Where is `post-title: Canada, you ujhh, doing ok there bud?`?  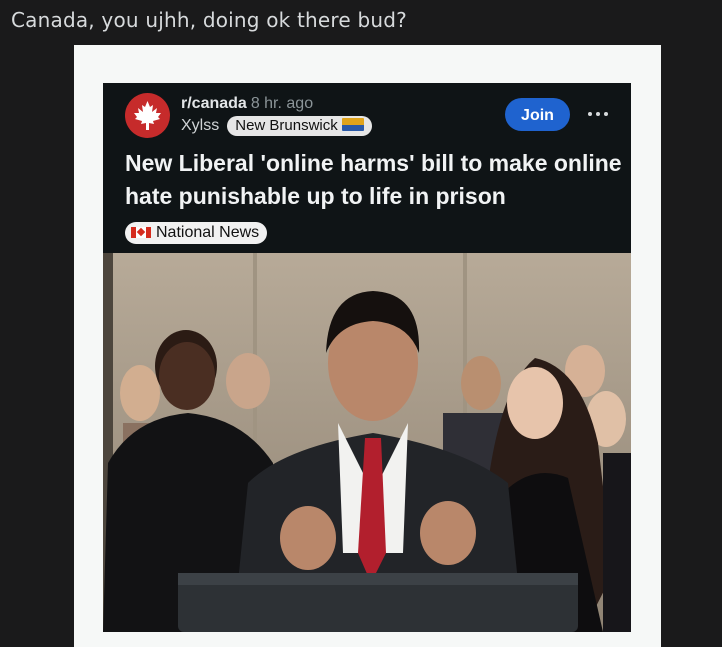
post-title: Canada, you ujhh, doing ok there bud? is located at coordinates (209, 20).